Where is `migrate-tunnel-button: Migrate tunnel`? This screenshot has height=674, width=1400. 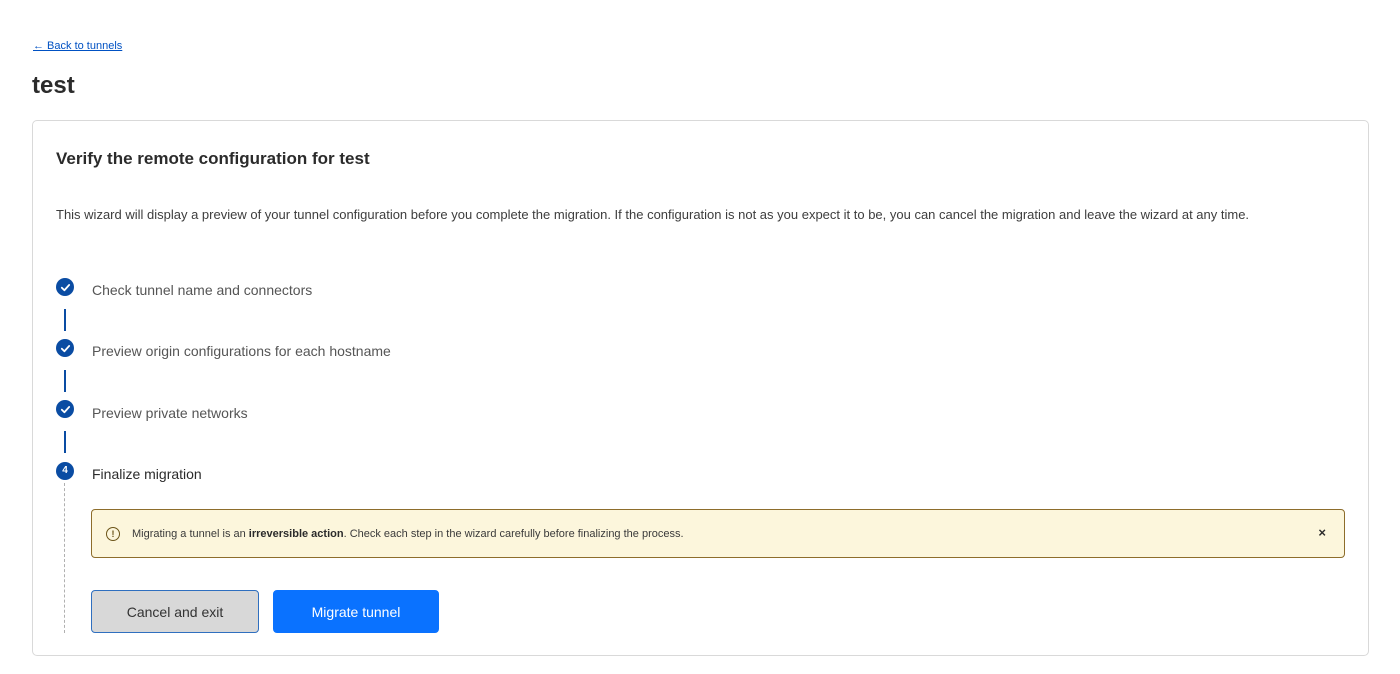 migrate-tunnel-button: Migrate tunnel is located at coordinates (356, 611).